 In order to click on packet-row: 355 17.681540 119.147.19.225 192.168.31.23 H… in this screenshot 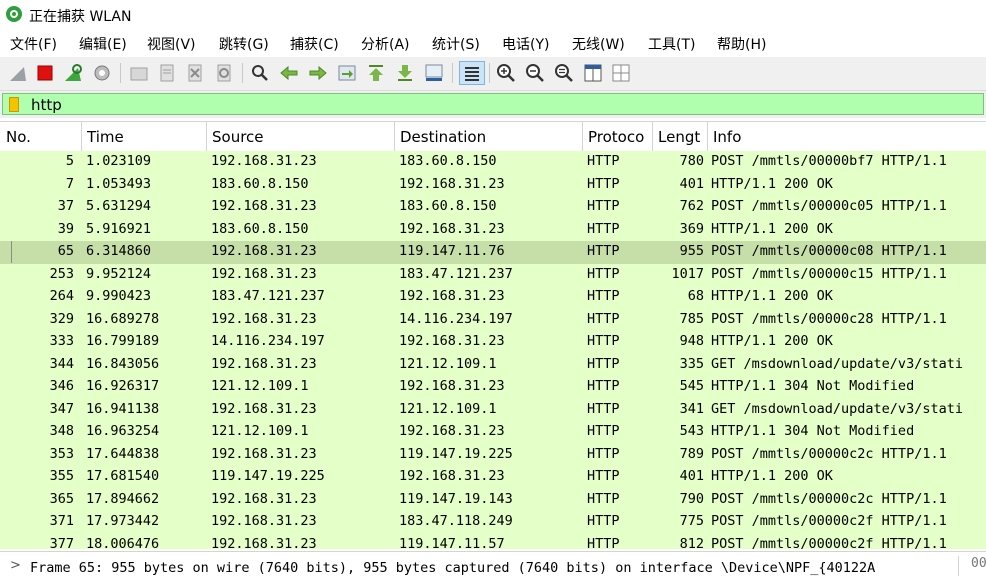, I will do `click(493, 477)`.